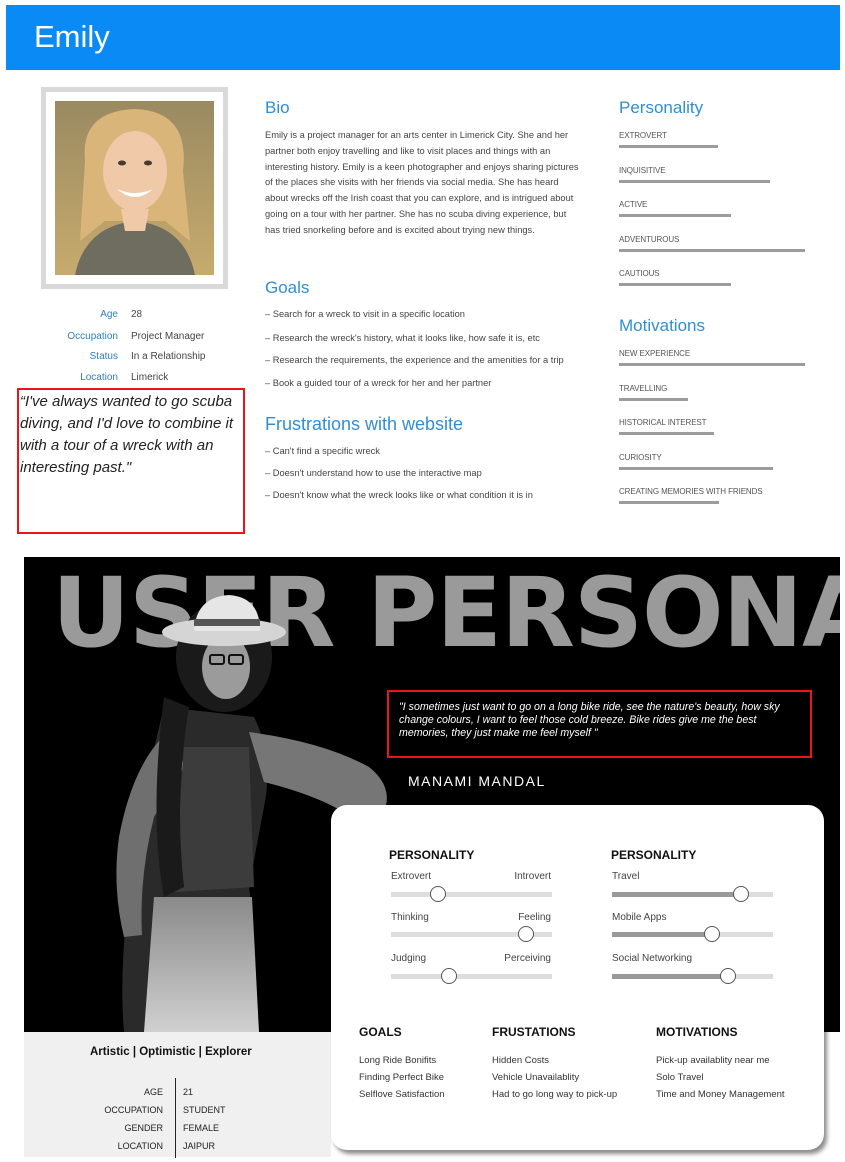 This screenshot has height=1162, width=845. Describe the element at coordinates (655, 353) in the screenshot. I see `motivation-label: New Experience` at that location.